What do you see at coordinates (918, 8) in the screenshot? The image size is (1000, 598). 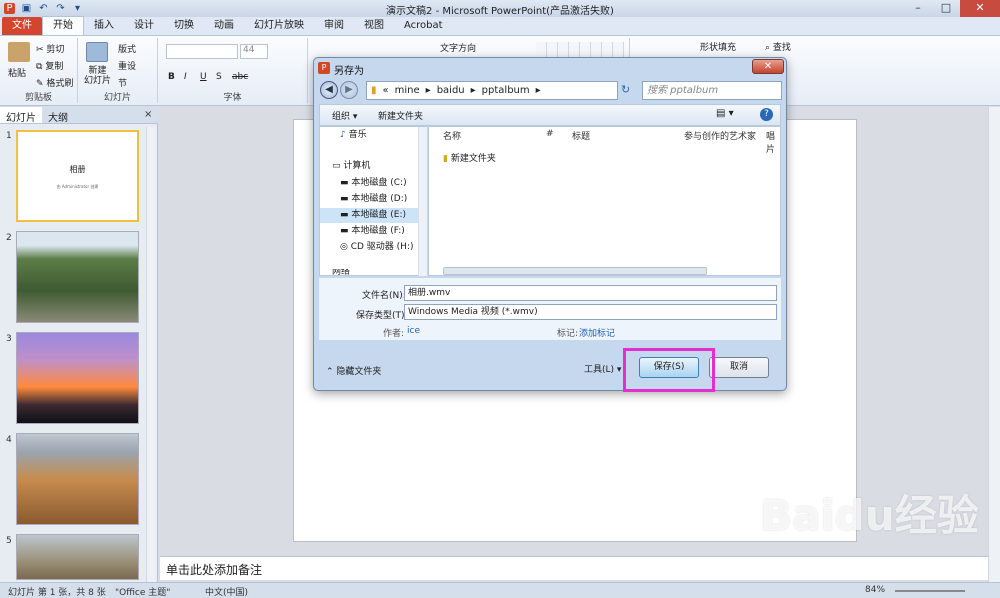 I see `minimize-icon: –` at bounding box center [918, 8].